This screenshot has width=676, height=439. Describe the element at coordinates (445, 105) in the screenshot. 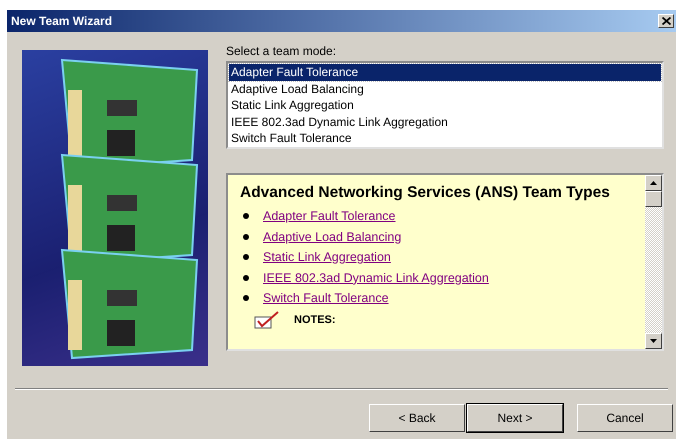

I see `team-mode-option: Static Link Aggregation` at that location.